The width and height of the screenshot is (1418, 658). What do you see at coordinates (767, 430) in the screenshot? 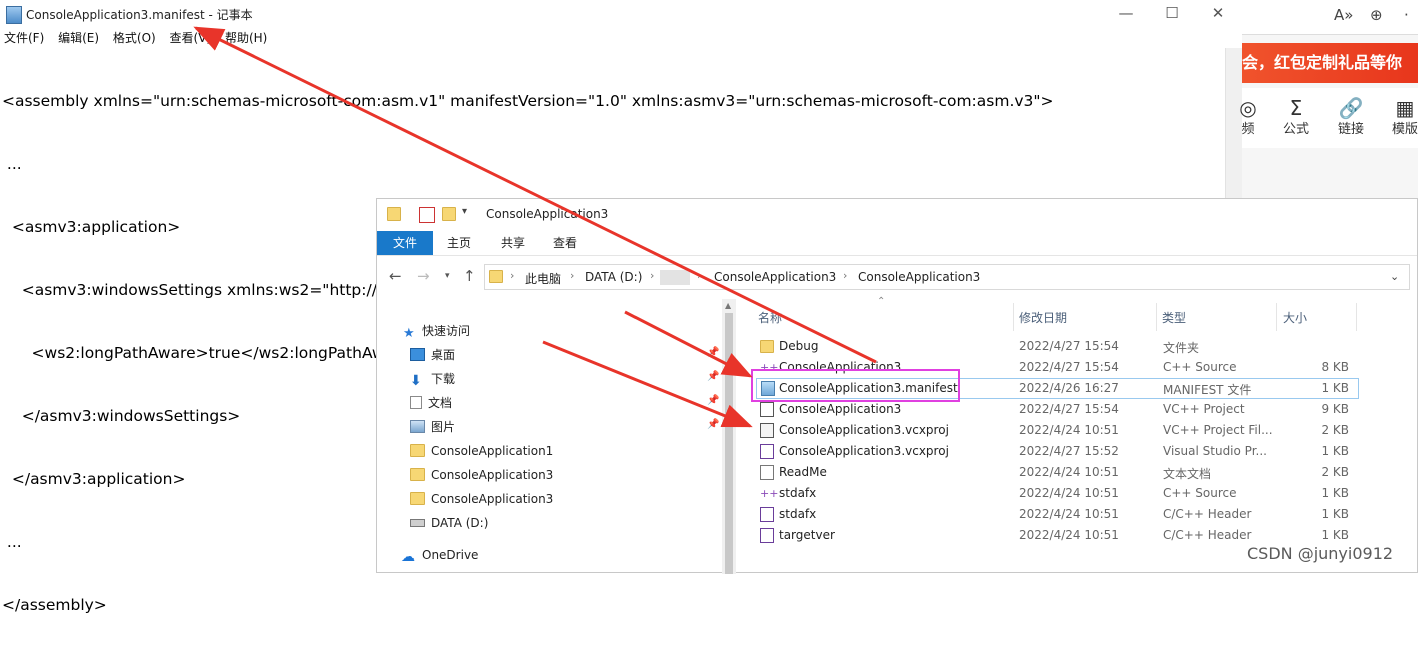
I see `vcxproj-filters-icon` at bounding box center [767, 430].